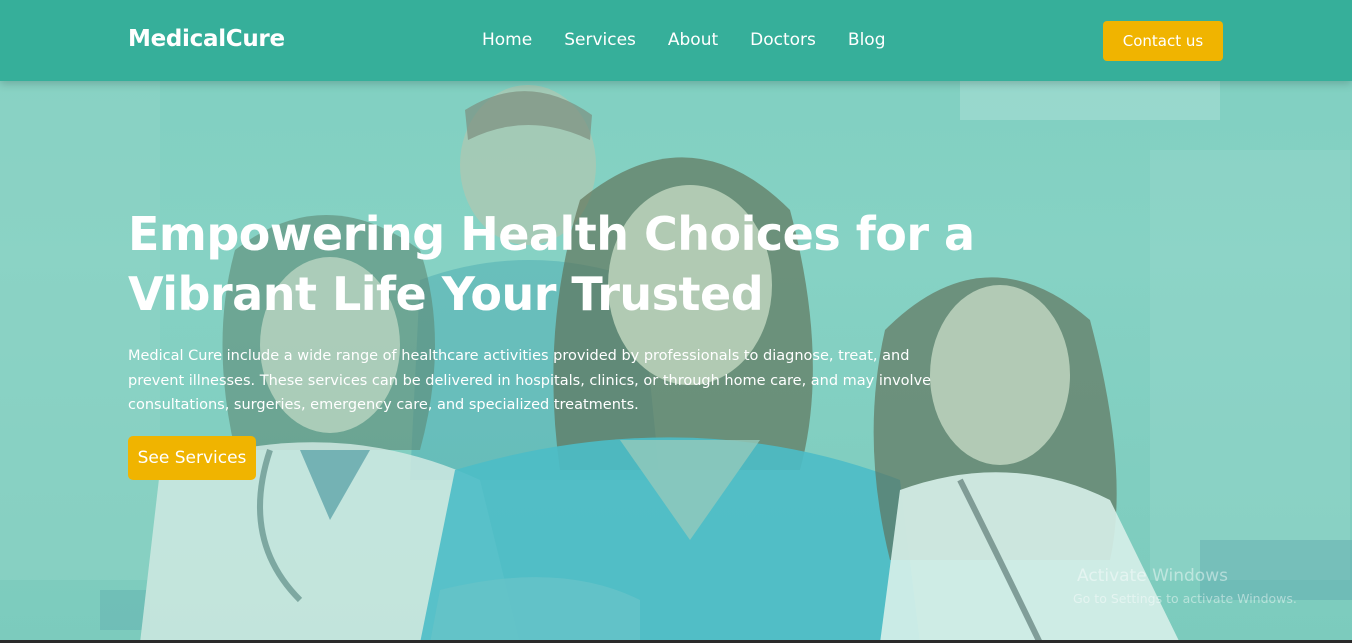 Image resolution: width=1352 pixels, height=643 pixels. Describe the element at coordinates (783, 40) in the screenshot. I see `nav-doctors: Doctors` at that location.